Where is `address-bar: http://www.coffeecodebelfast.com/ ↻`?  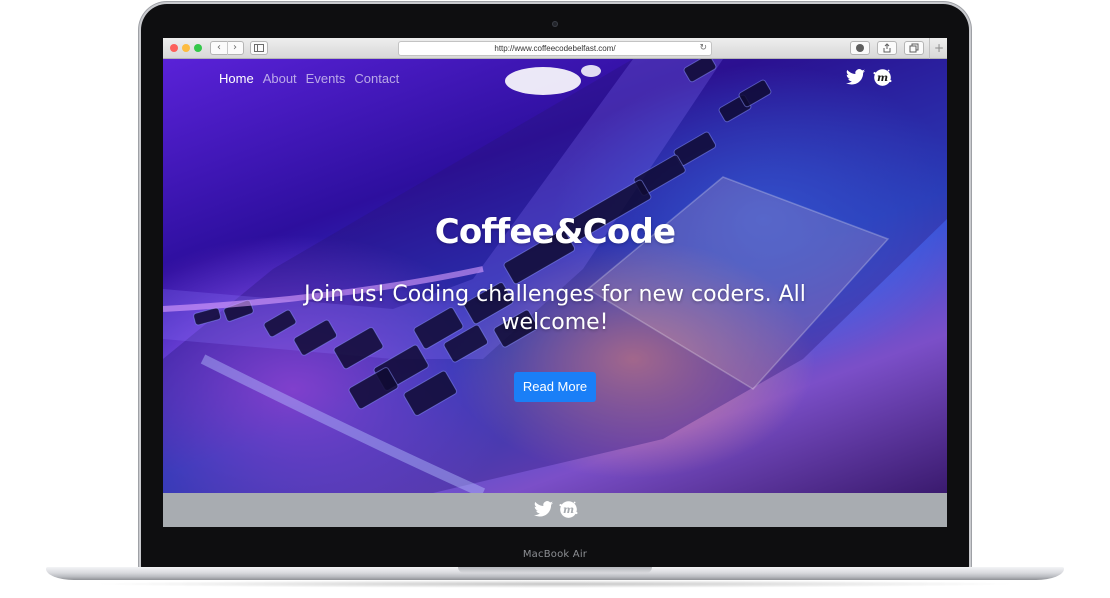
address-bar: http://www.coffeecodebelfast.com/ ↻ is located at coordinates (555, 48).